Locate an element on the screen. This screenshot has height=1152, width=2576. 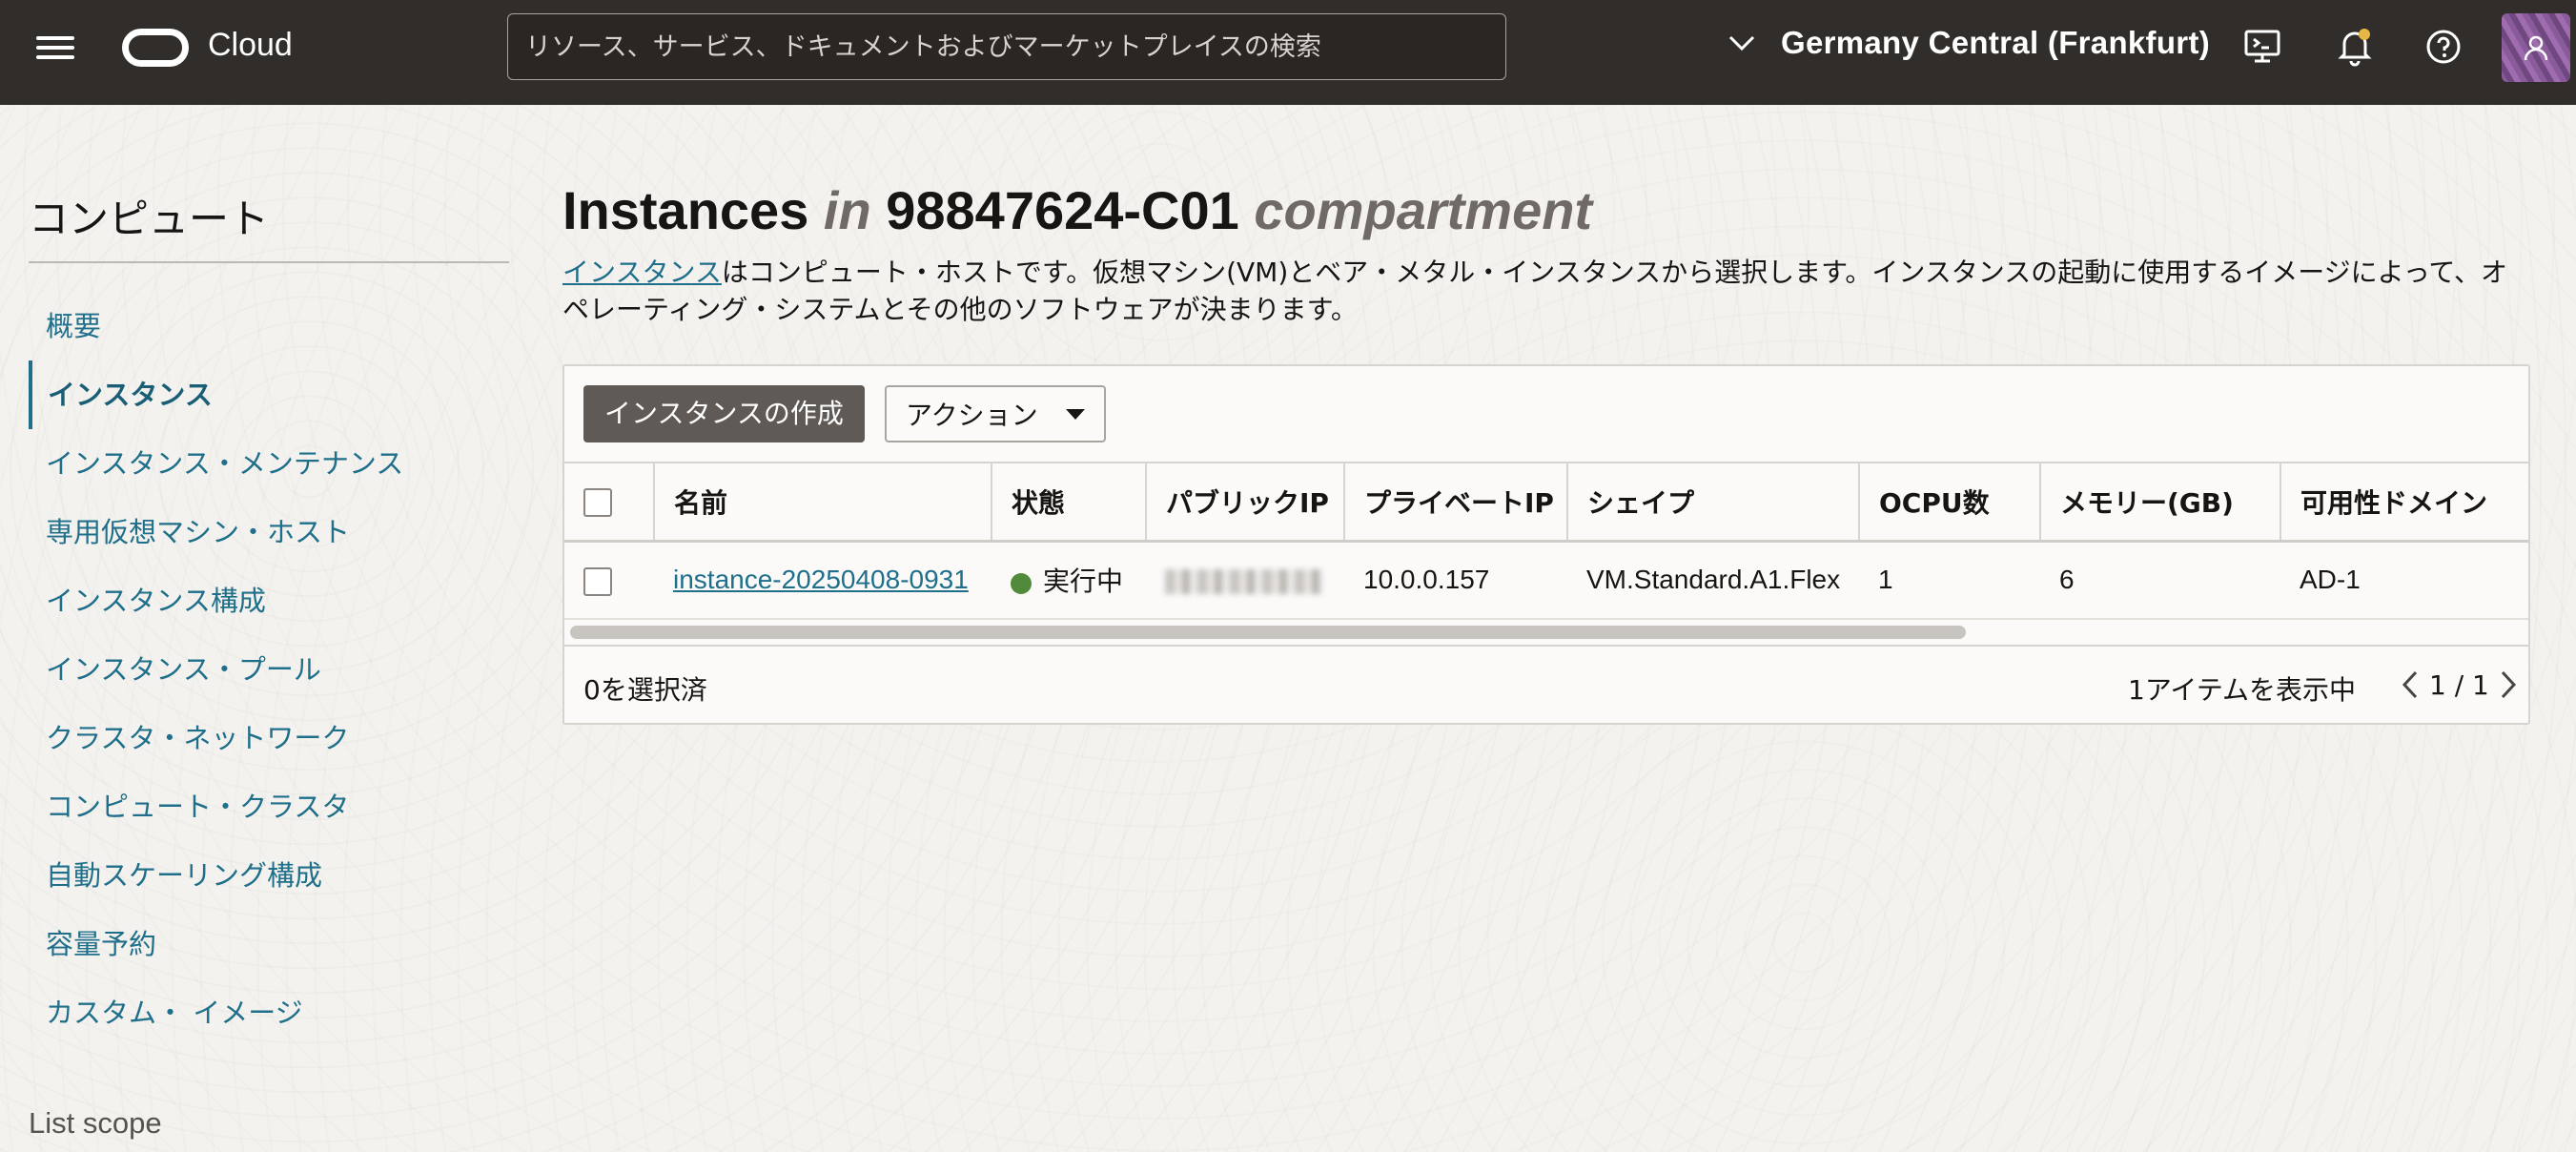
ocpu-cell: 1 is located at coordinates (1949, 580).